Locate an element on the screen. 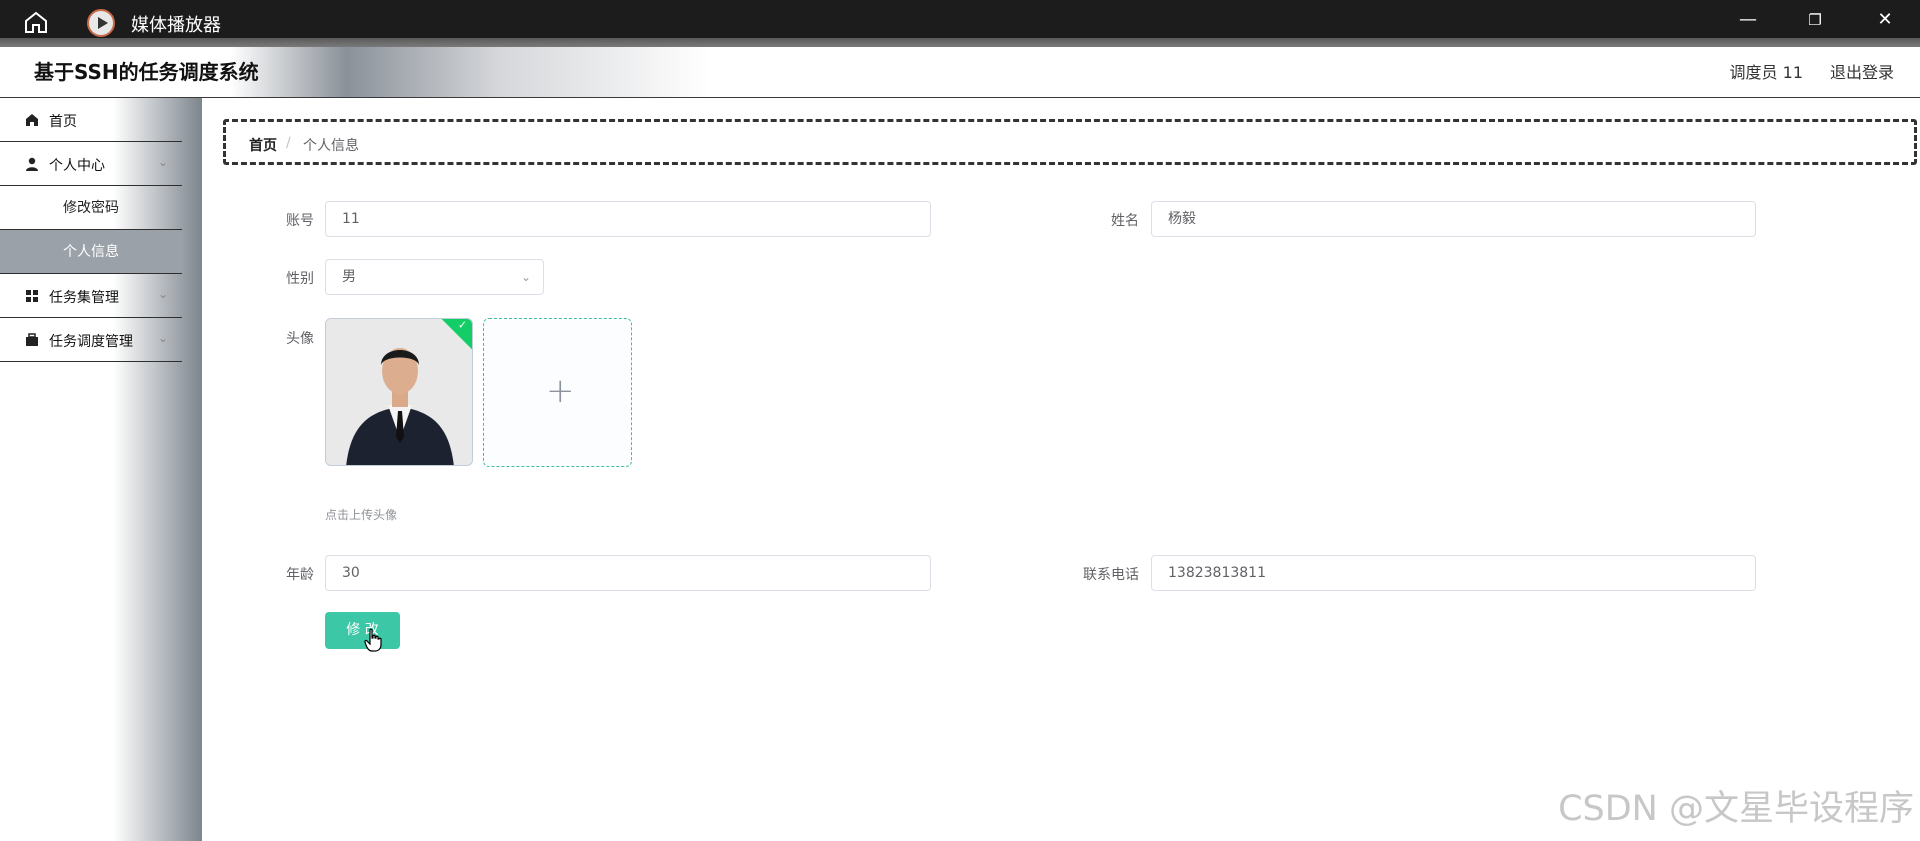 The image size is (1920, 841). restore-button: ❐ is located at coordinates (1815, 20).